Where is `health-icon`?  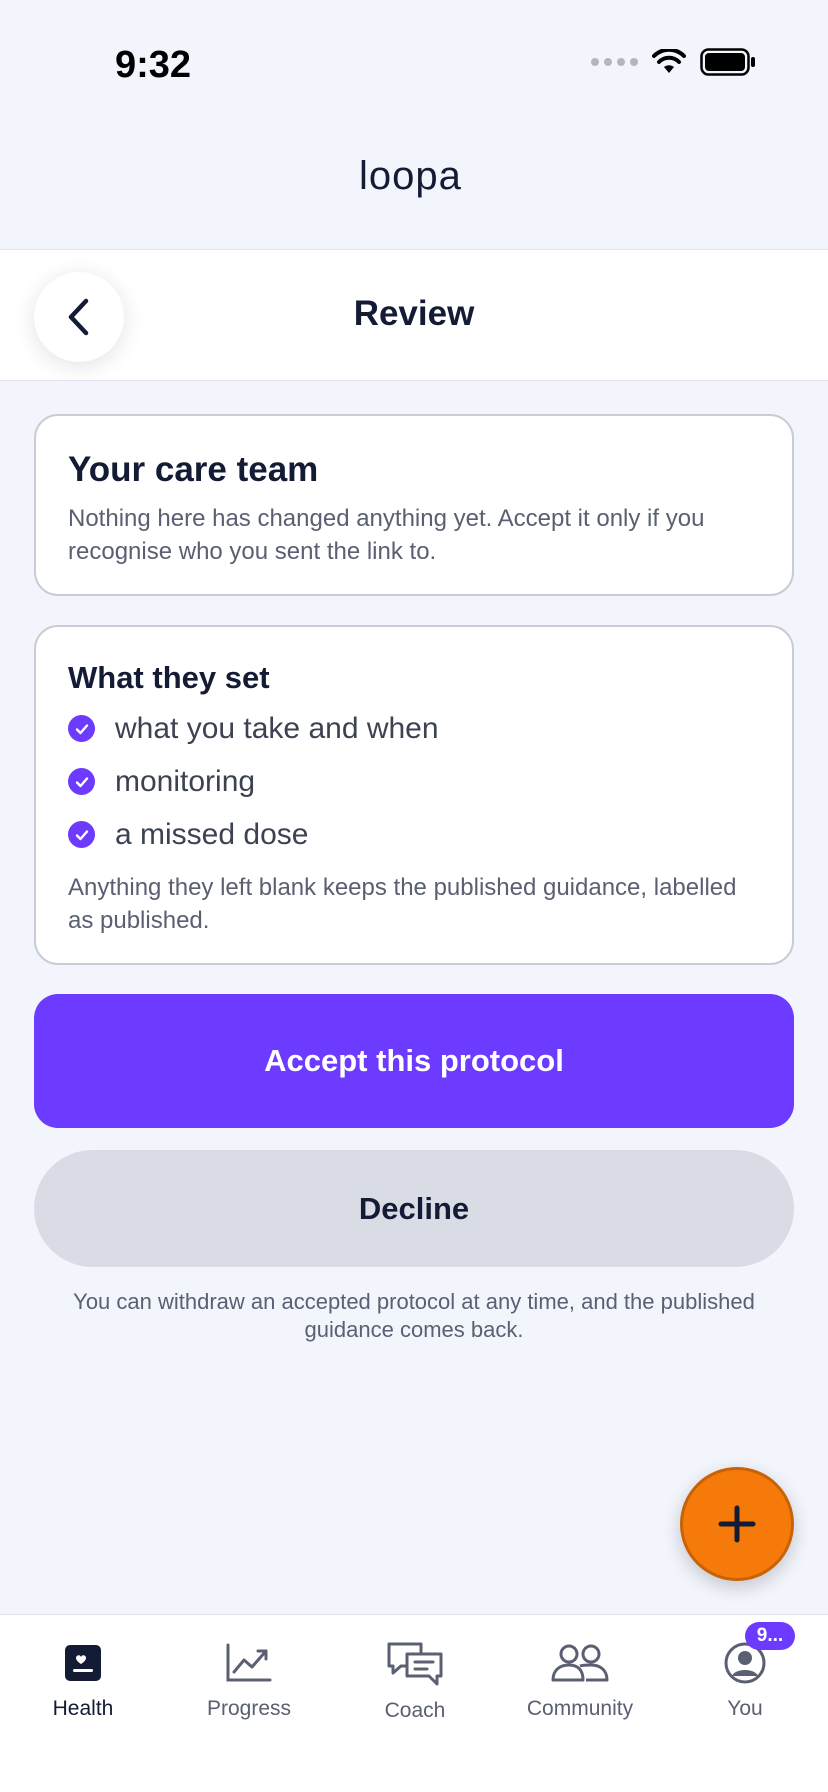 health-icon is located at coordinates (83, 1663).